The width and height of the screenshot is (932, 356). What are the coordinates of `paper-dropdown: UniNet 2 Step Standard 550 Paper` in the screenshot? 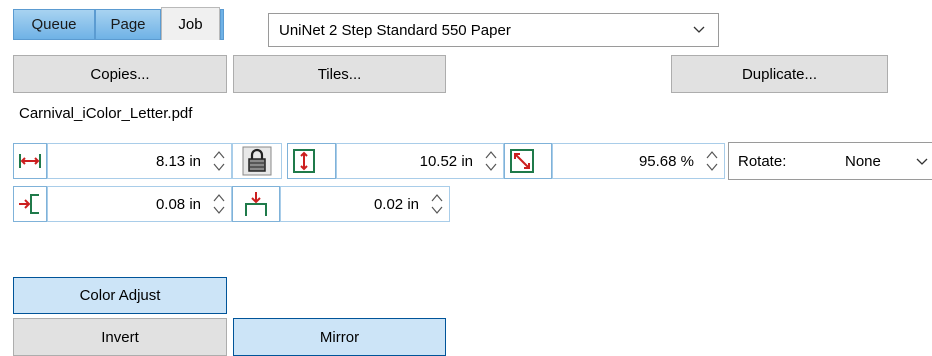 It's located at (493, 30).